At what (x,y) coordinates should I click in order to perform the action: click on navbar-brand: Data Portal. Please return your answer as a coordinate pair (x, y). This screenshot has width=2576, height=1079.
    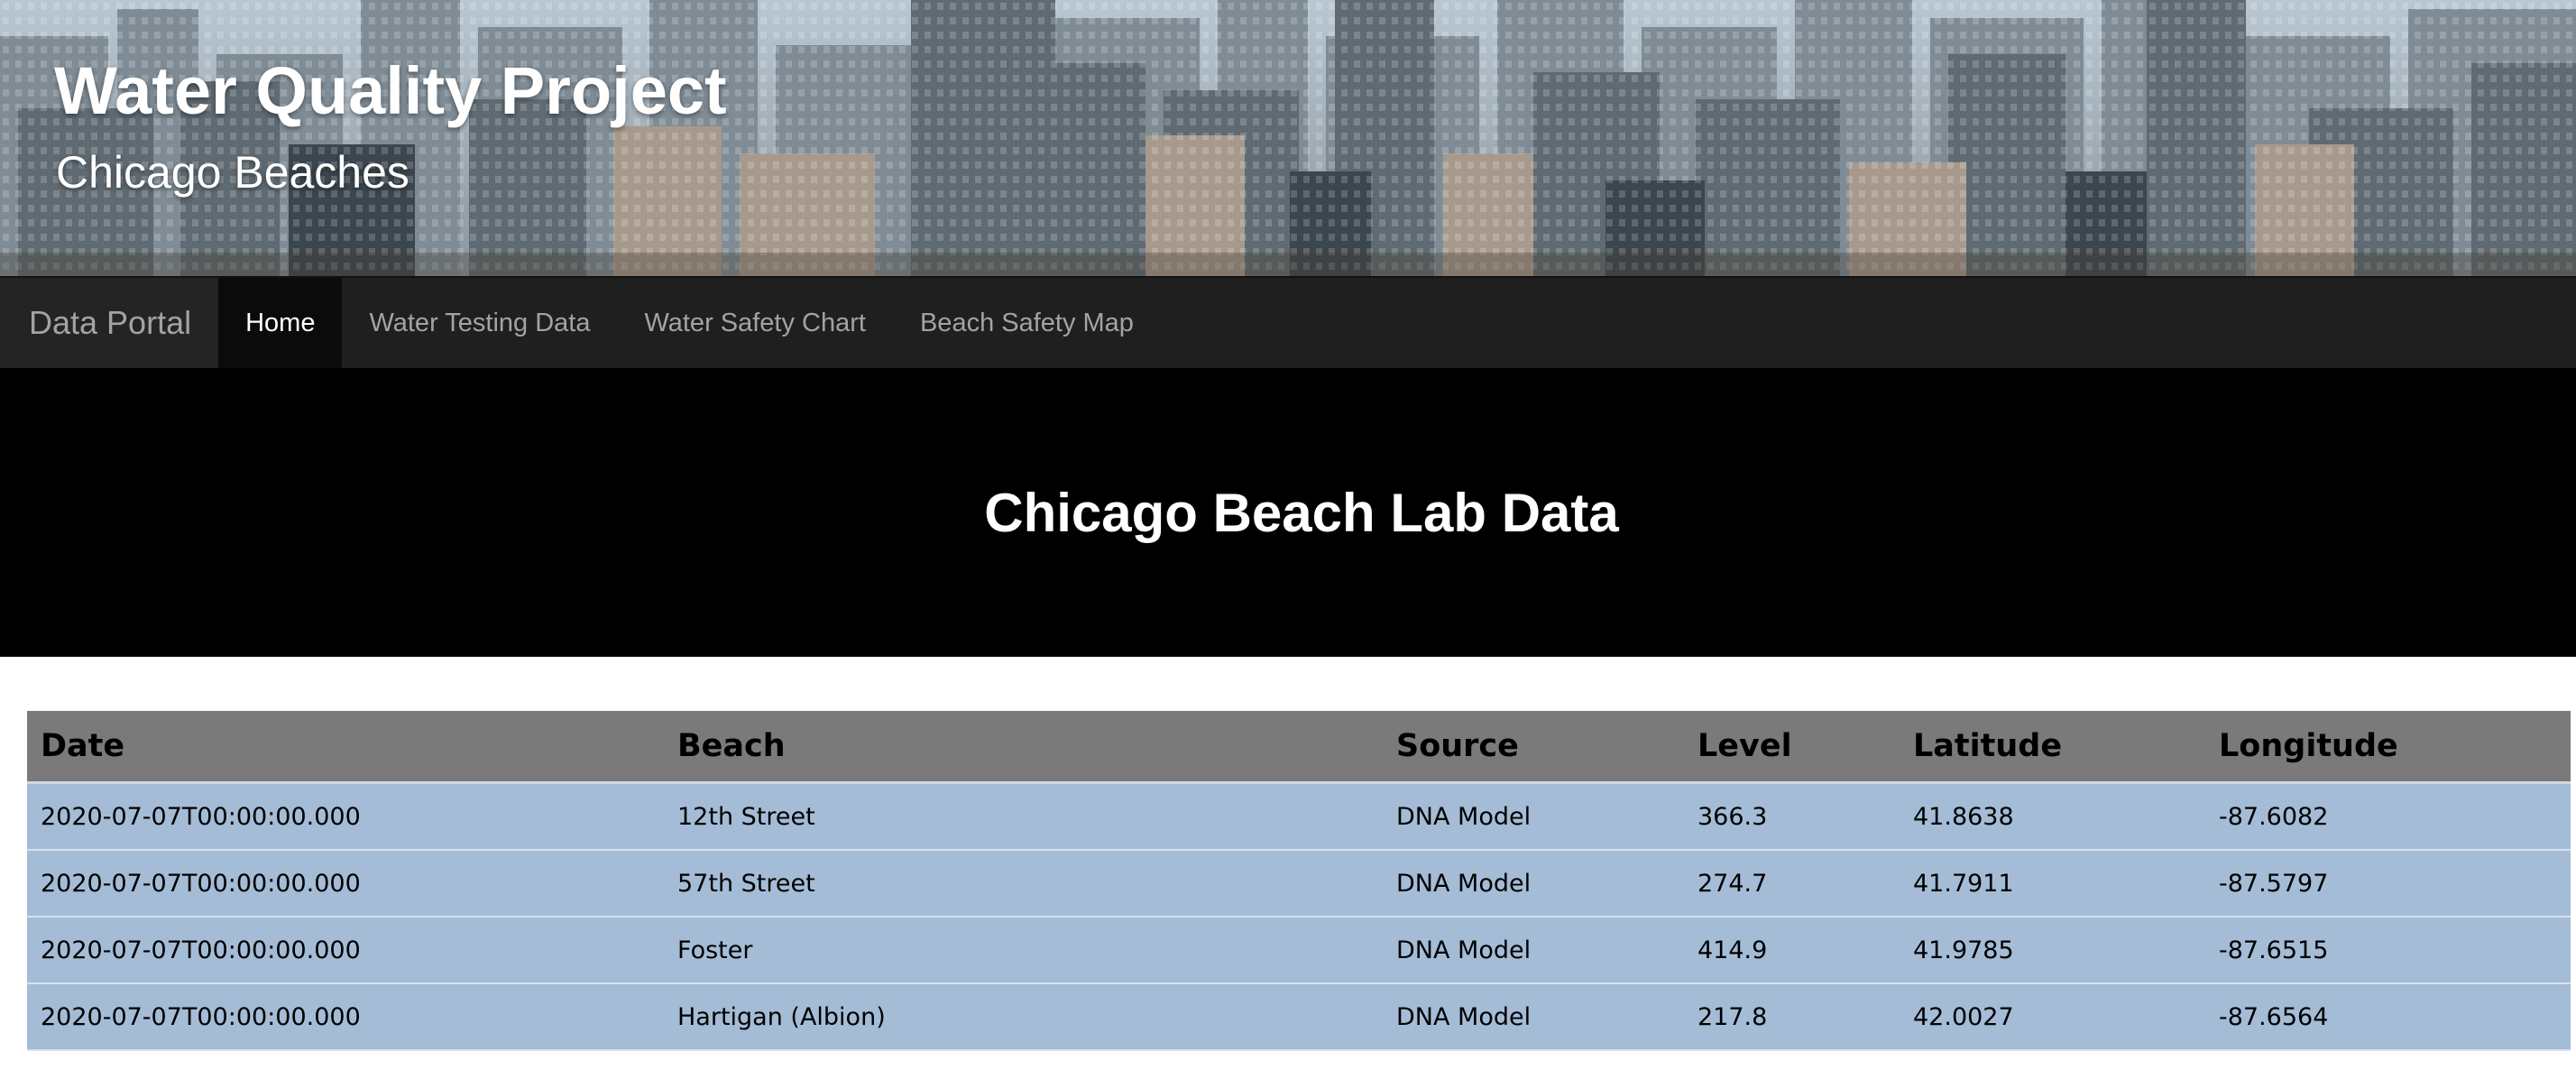
    Looking at the image, I should click on (109, 323).